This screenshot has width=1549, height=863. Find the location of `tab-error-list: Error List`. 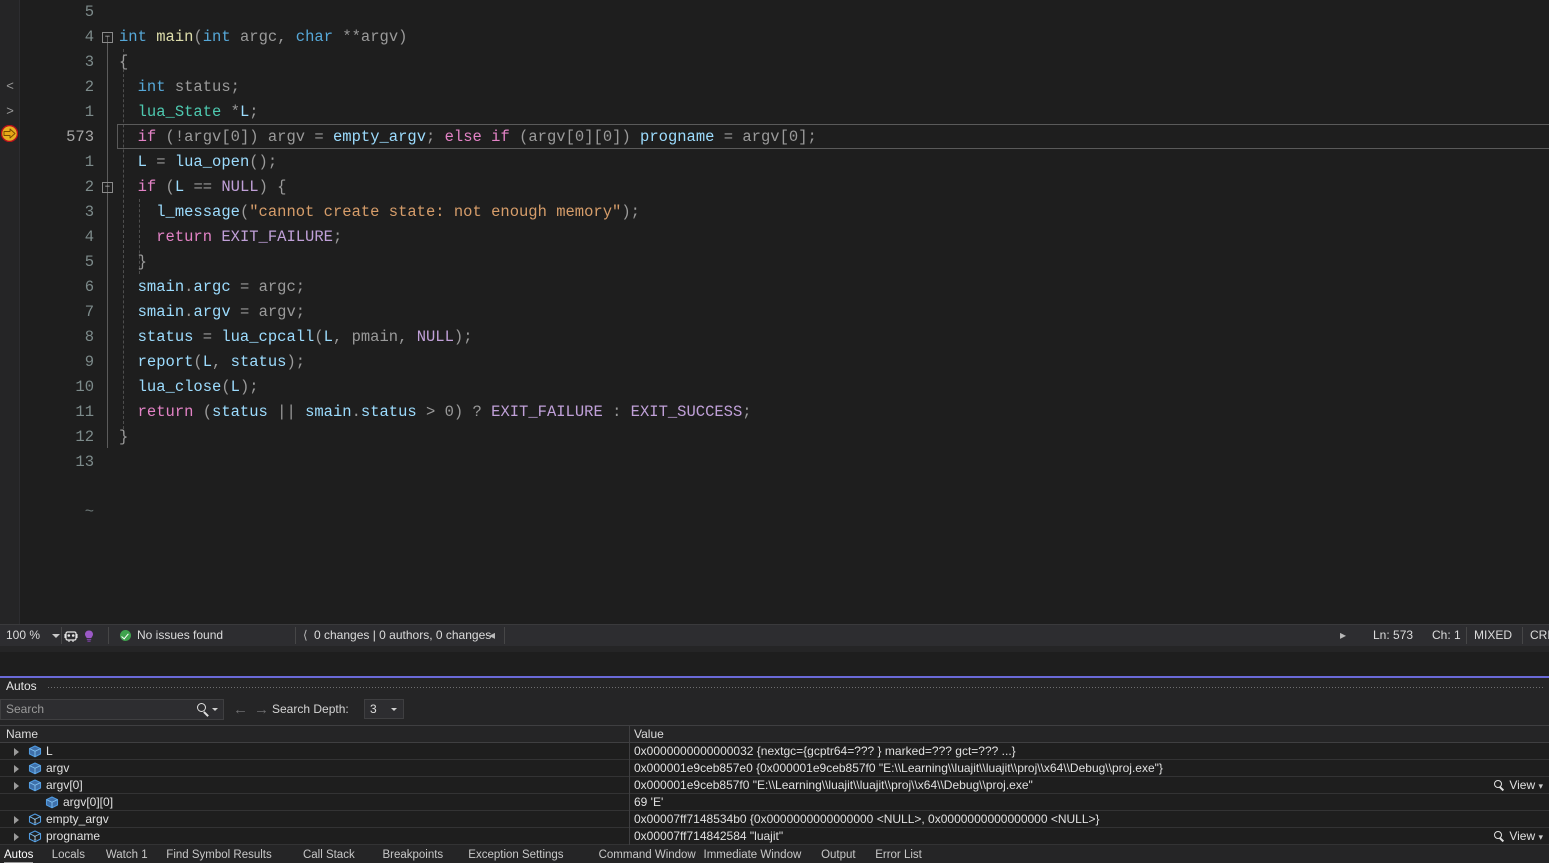

tab-error-list: Error List is located at coordinates (898, 855).